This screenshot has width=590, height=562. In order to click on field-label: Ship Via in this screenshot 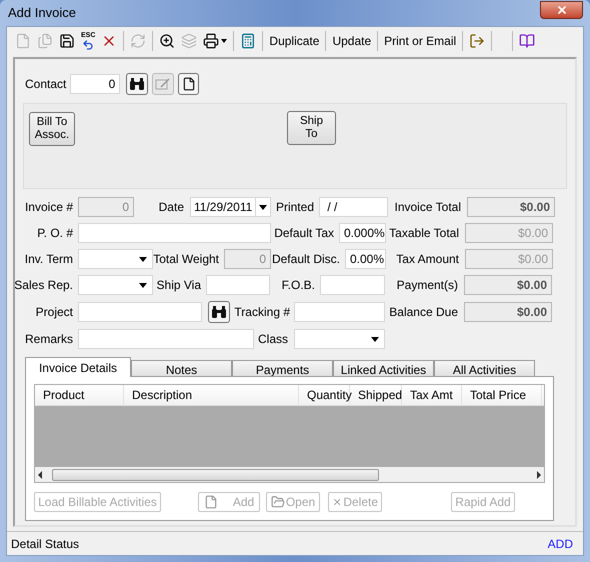, I will do `click(178, 285)`.